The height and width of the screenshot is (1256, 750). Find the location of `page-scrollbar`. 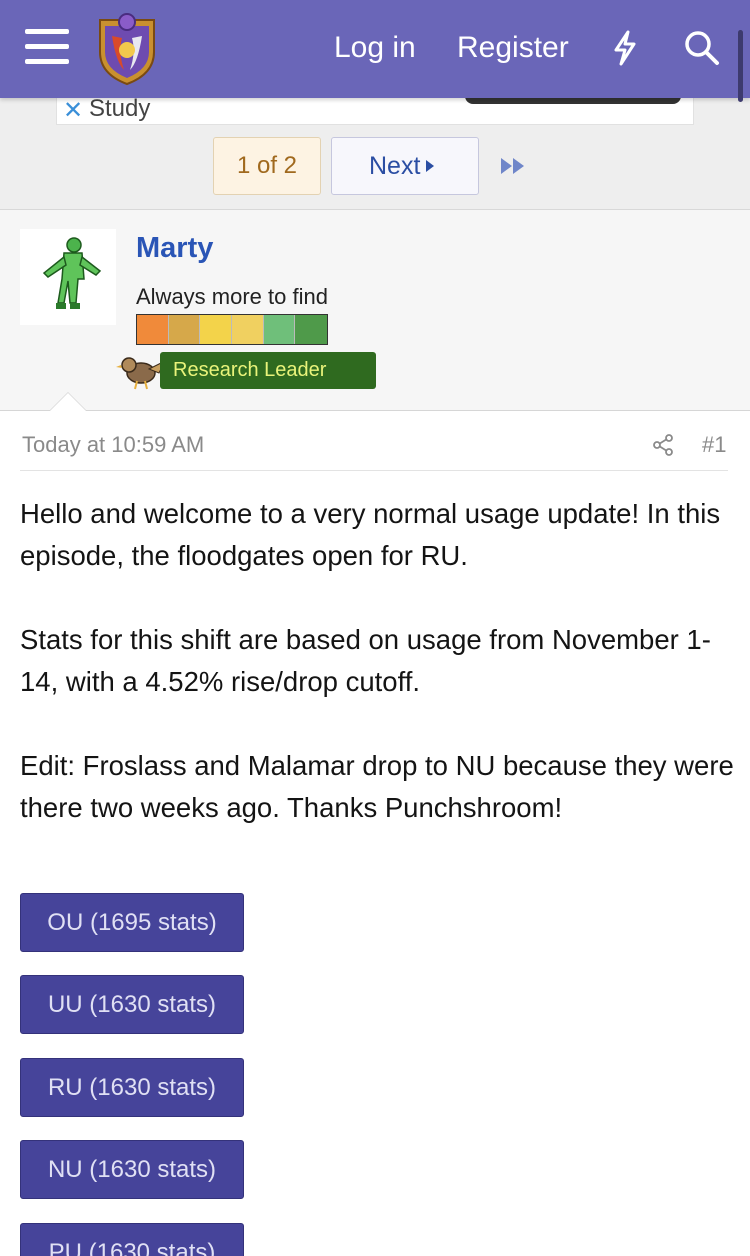

page-scrollbar is located at coordinates (740, 66).